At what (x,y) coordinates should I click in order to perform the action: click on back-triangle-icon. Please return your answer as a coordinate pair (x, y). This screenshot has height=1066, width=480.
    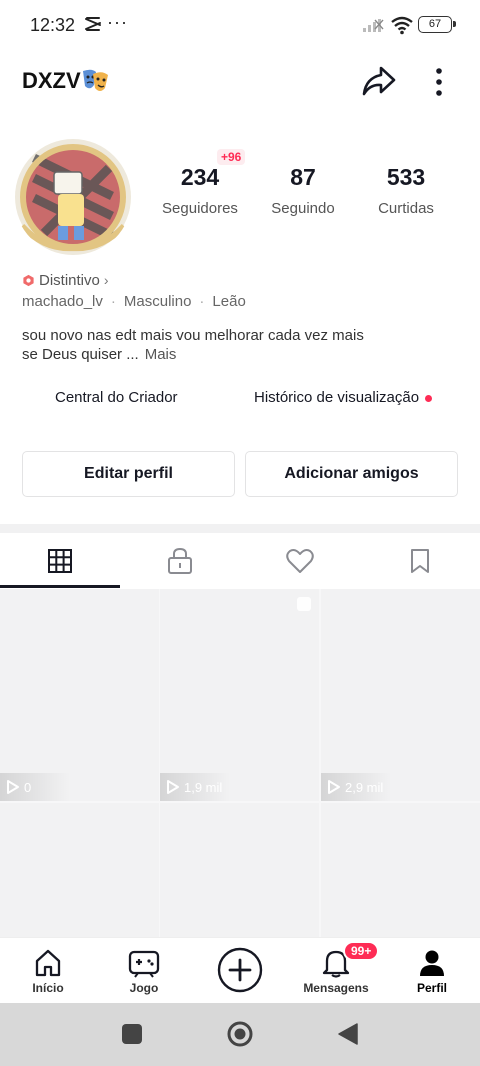
    Looking at the image, I should click on (348, 1034).